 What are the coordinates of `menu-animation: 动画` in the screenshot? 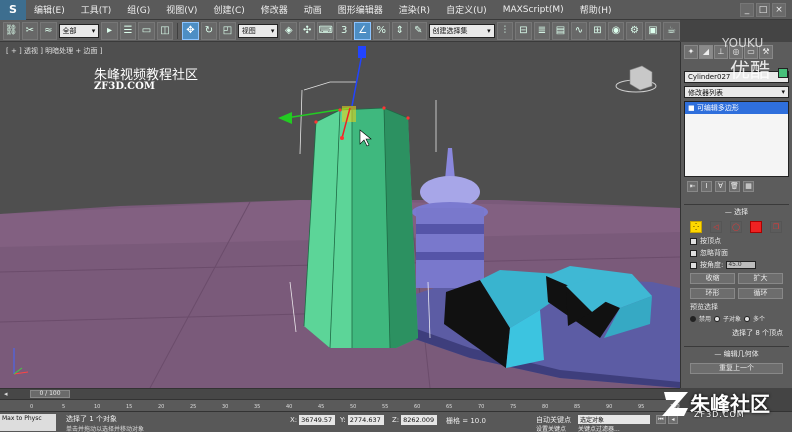 It's located at (313, 9).